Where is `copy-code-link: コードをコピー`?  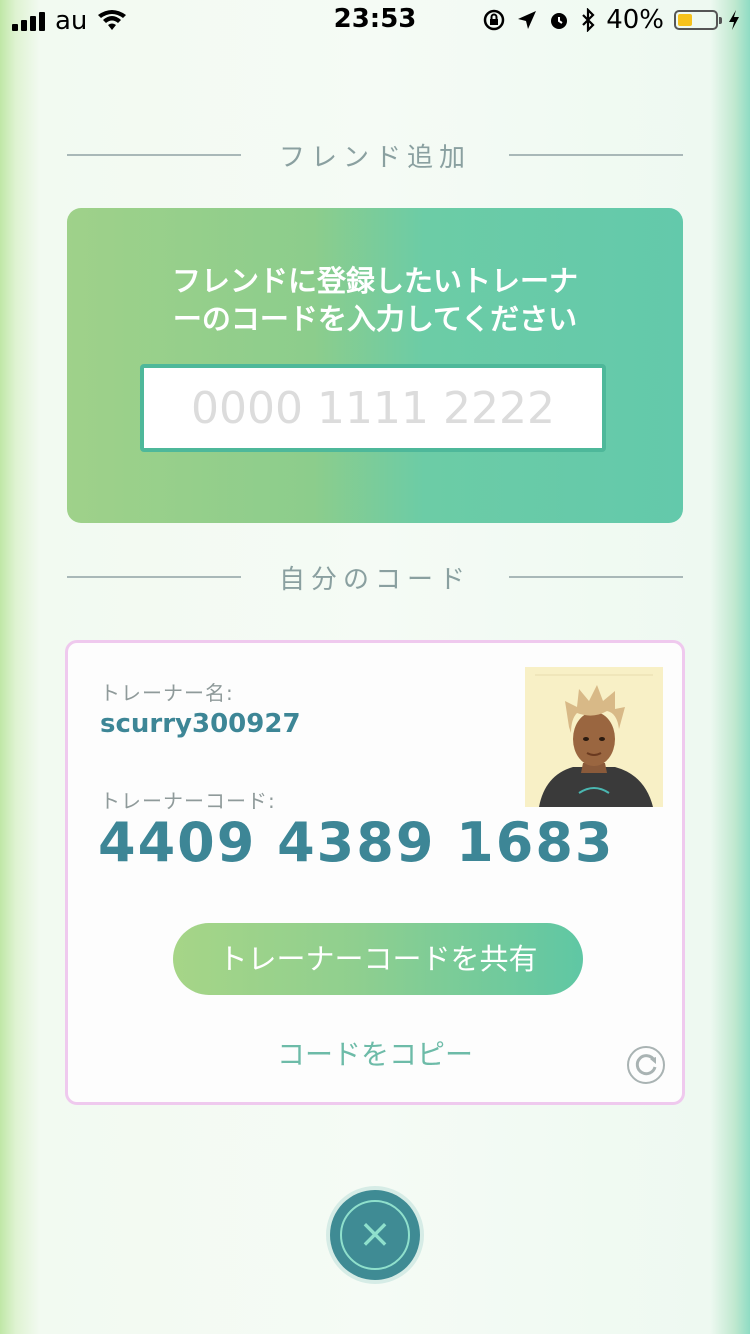
copy-code-link: コードをコピー is located at coordinates (375, 1053).